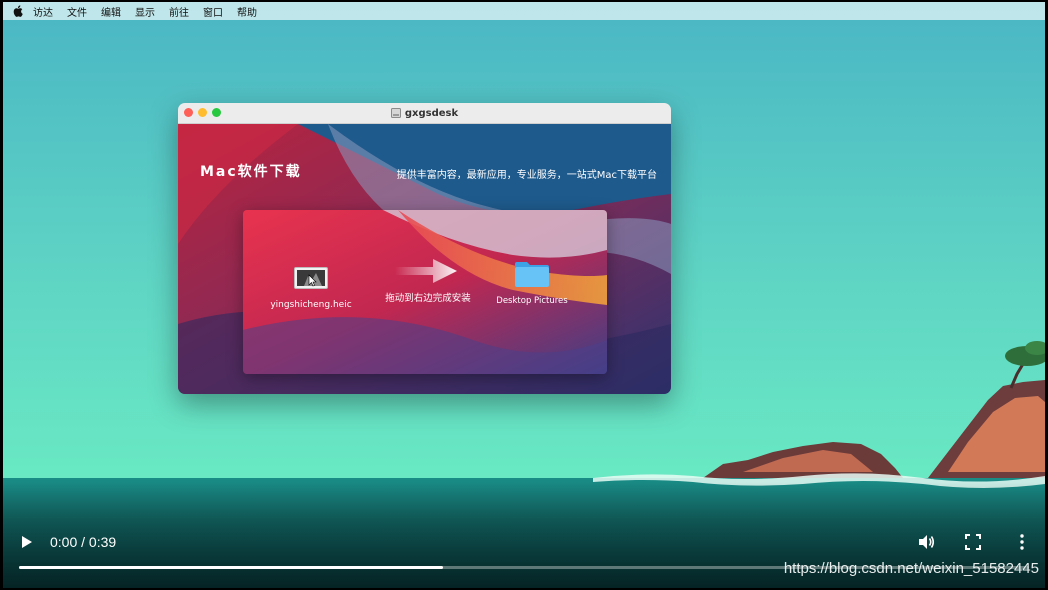 This screenshot has height=590, width=1048. Describe the element at coordinates (926, 542) in the screenshot. I see `volume-icon` at that location.